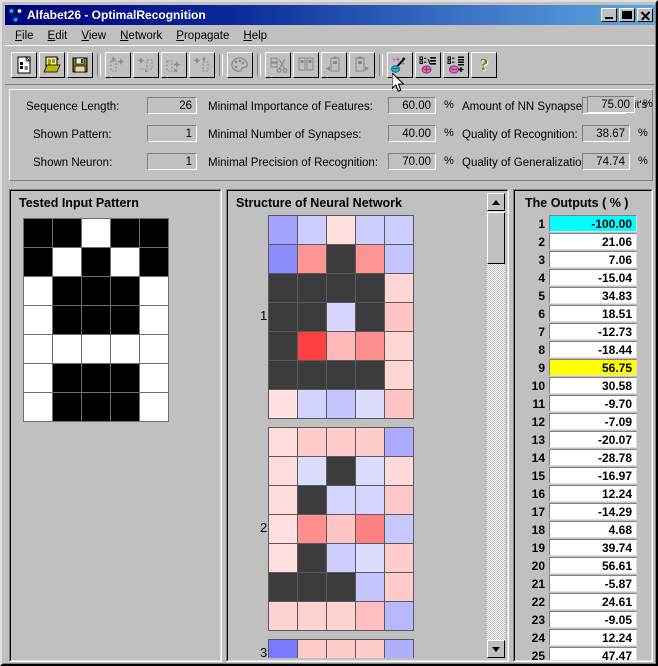 The width and height of the screenshot is (658, 666). Describe the element at coordinates (255, 36) in the screenshot. I see `menu-item-help: Help` at that location.